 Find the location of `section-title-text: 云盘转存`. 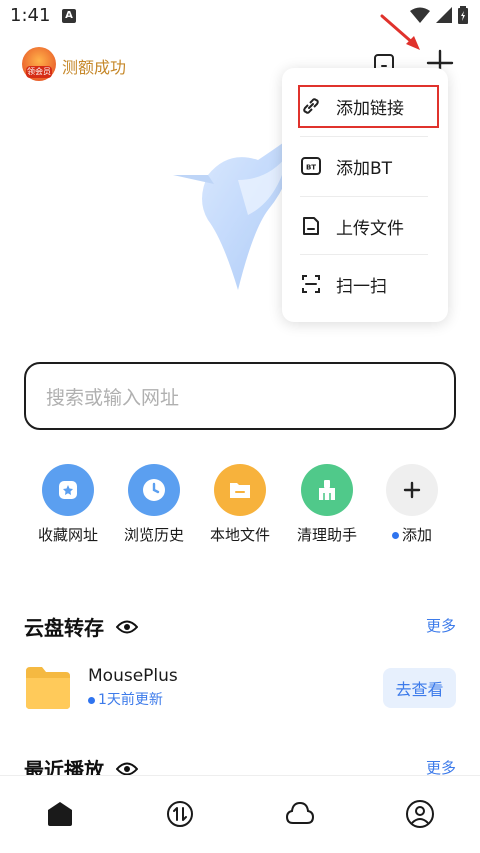

section-title-text: 云盘转存 is located at coordinates (64, 628).